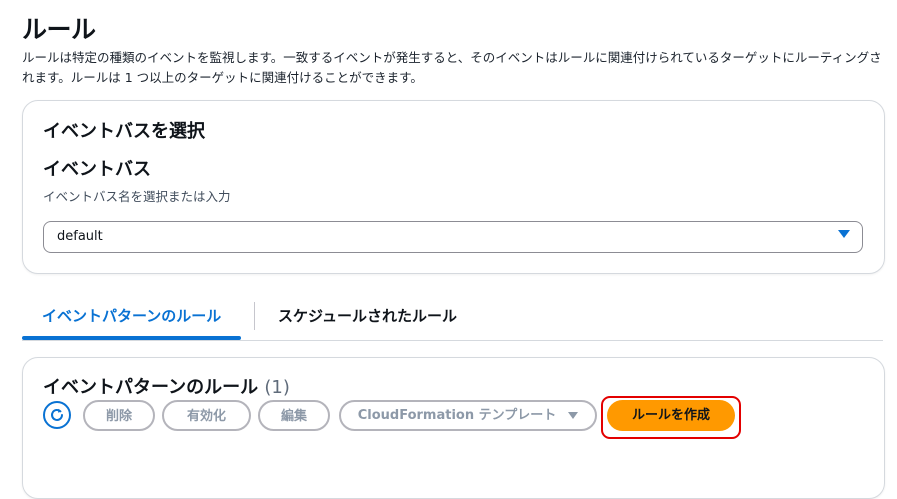 The width and height of the screenshot is (897, 499). Describe the element at coordinates (97, 169) in the screenshot. I see `event-bus-field-label: イベントバス` at that location.